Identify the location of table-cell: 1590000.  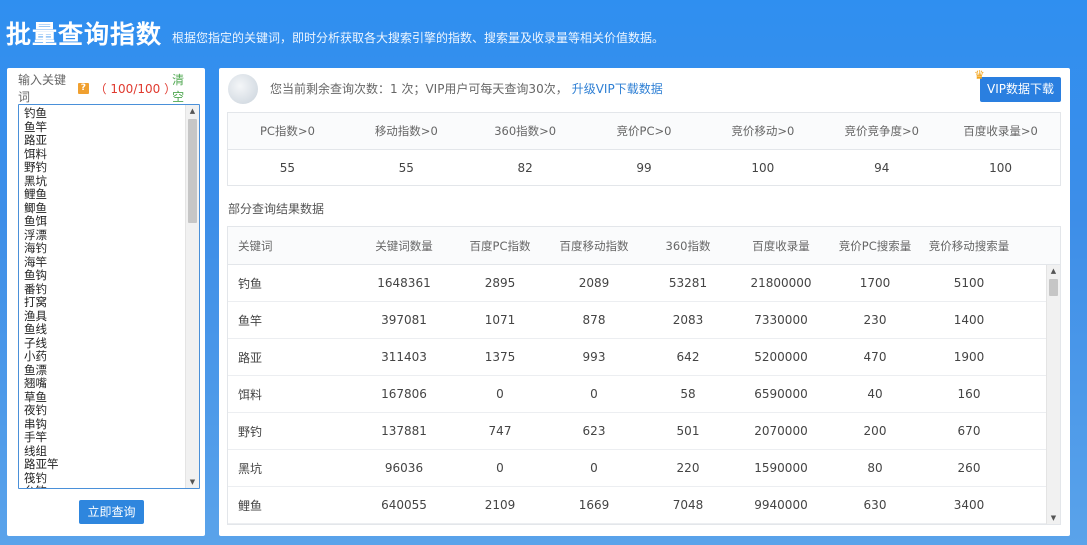
(781, 468).